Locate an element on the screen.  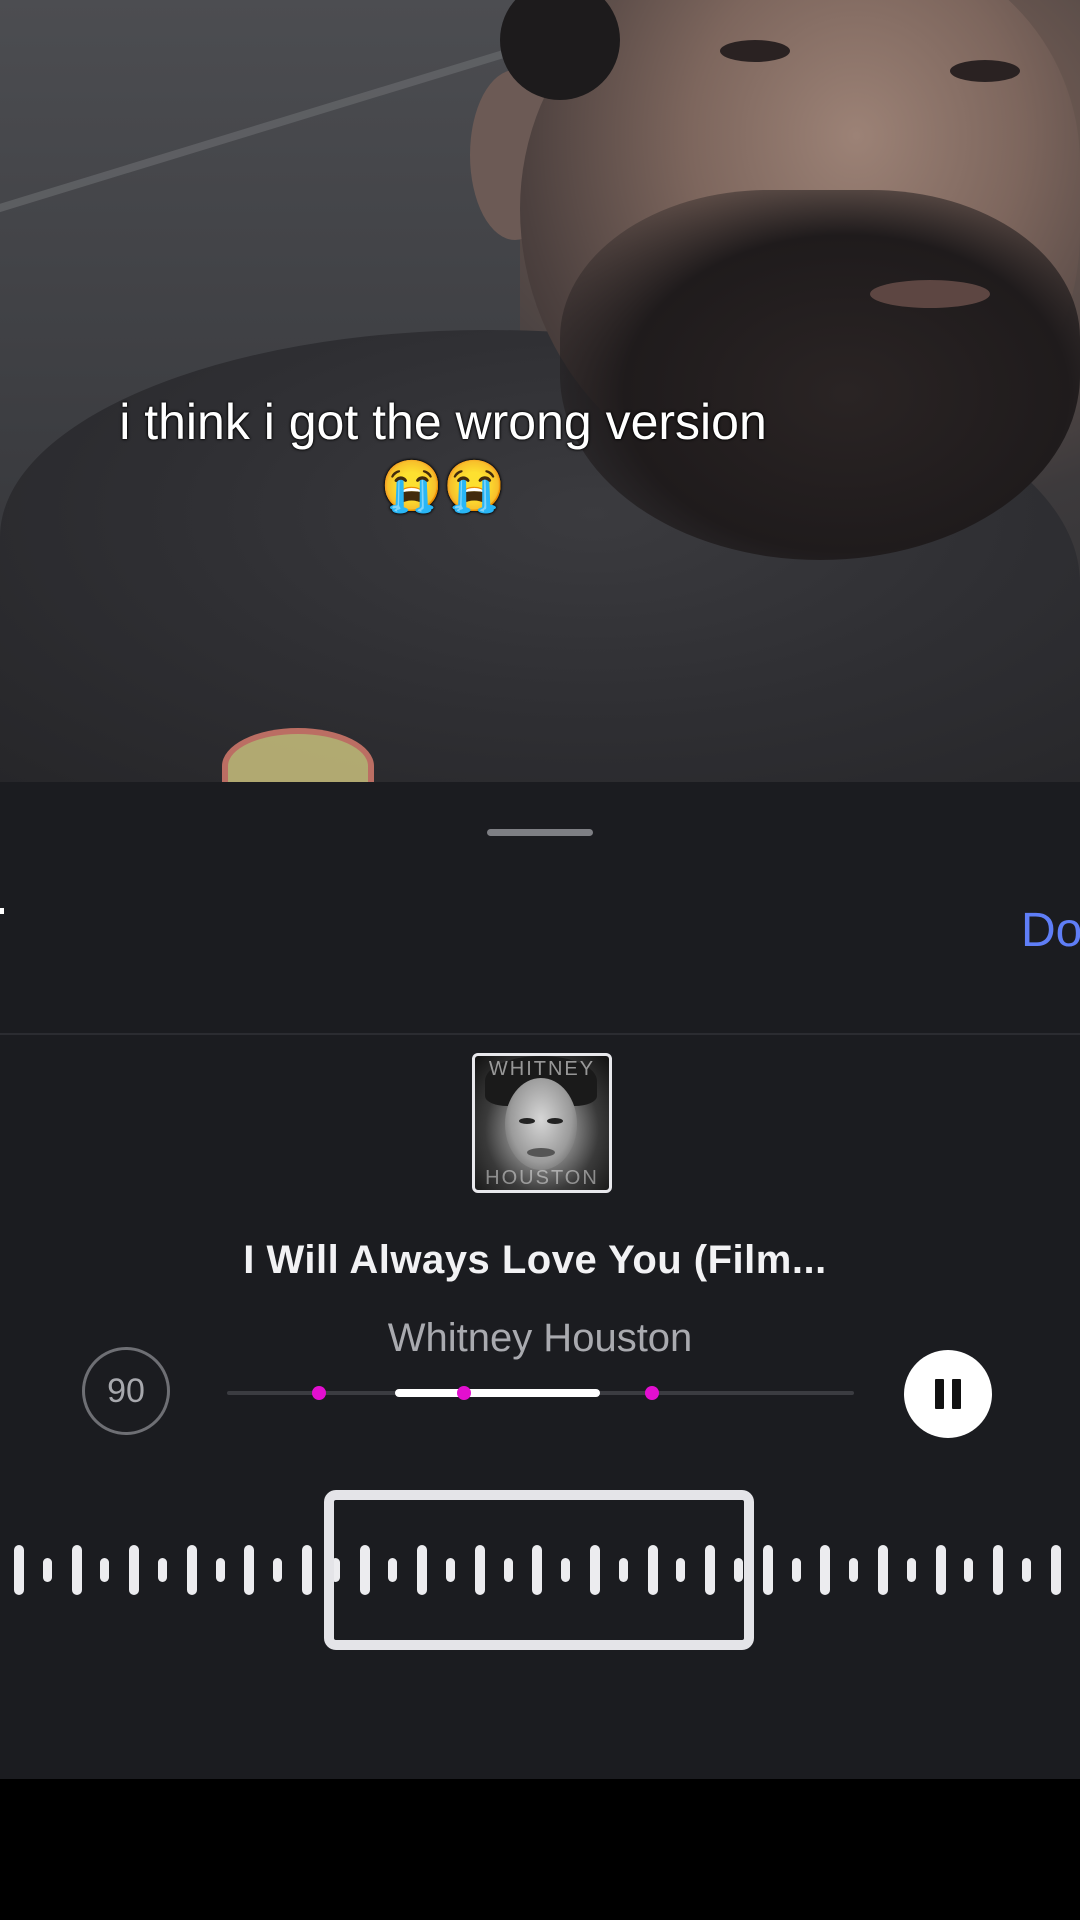
album-art-lips is located at coordinates (541, 1152).